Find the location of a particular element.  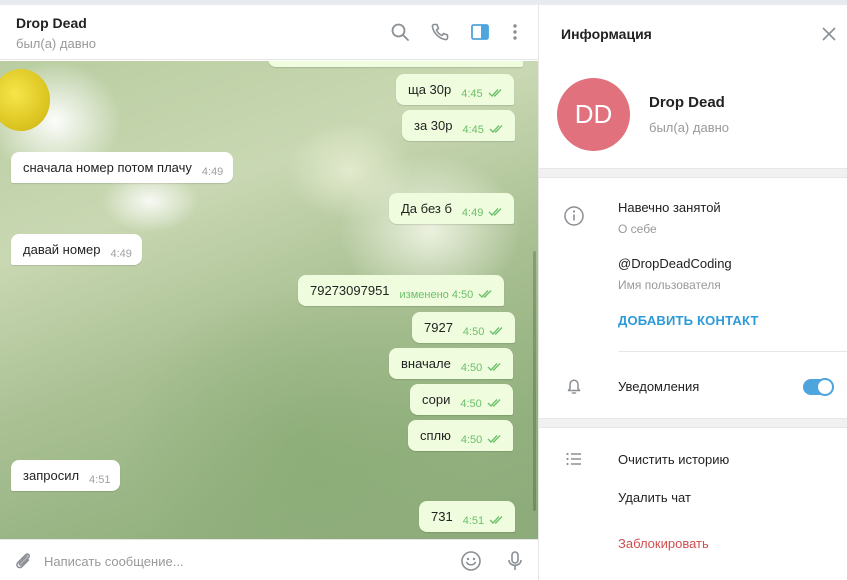

microphone-icon is located at coordinates (515, 560).